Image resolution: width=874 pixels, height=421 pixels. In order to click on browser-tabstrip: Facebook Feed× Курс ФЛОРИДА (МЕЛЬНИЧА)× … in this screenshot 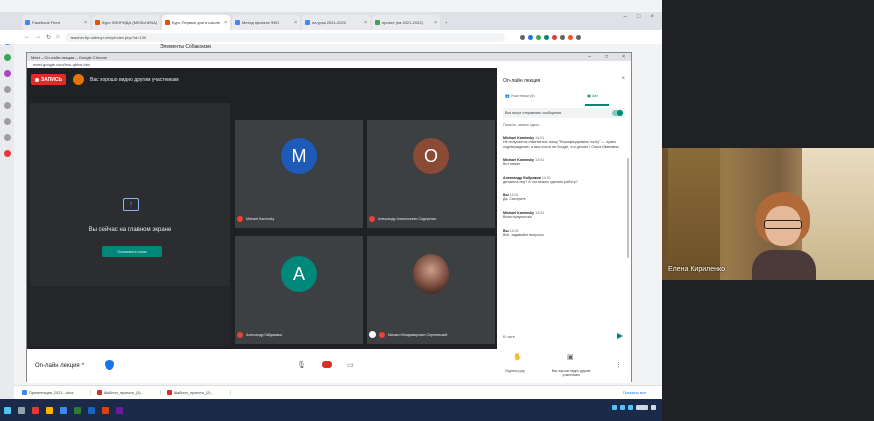, I will do `click(331, 21)`.